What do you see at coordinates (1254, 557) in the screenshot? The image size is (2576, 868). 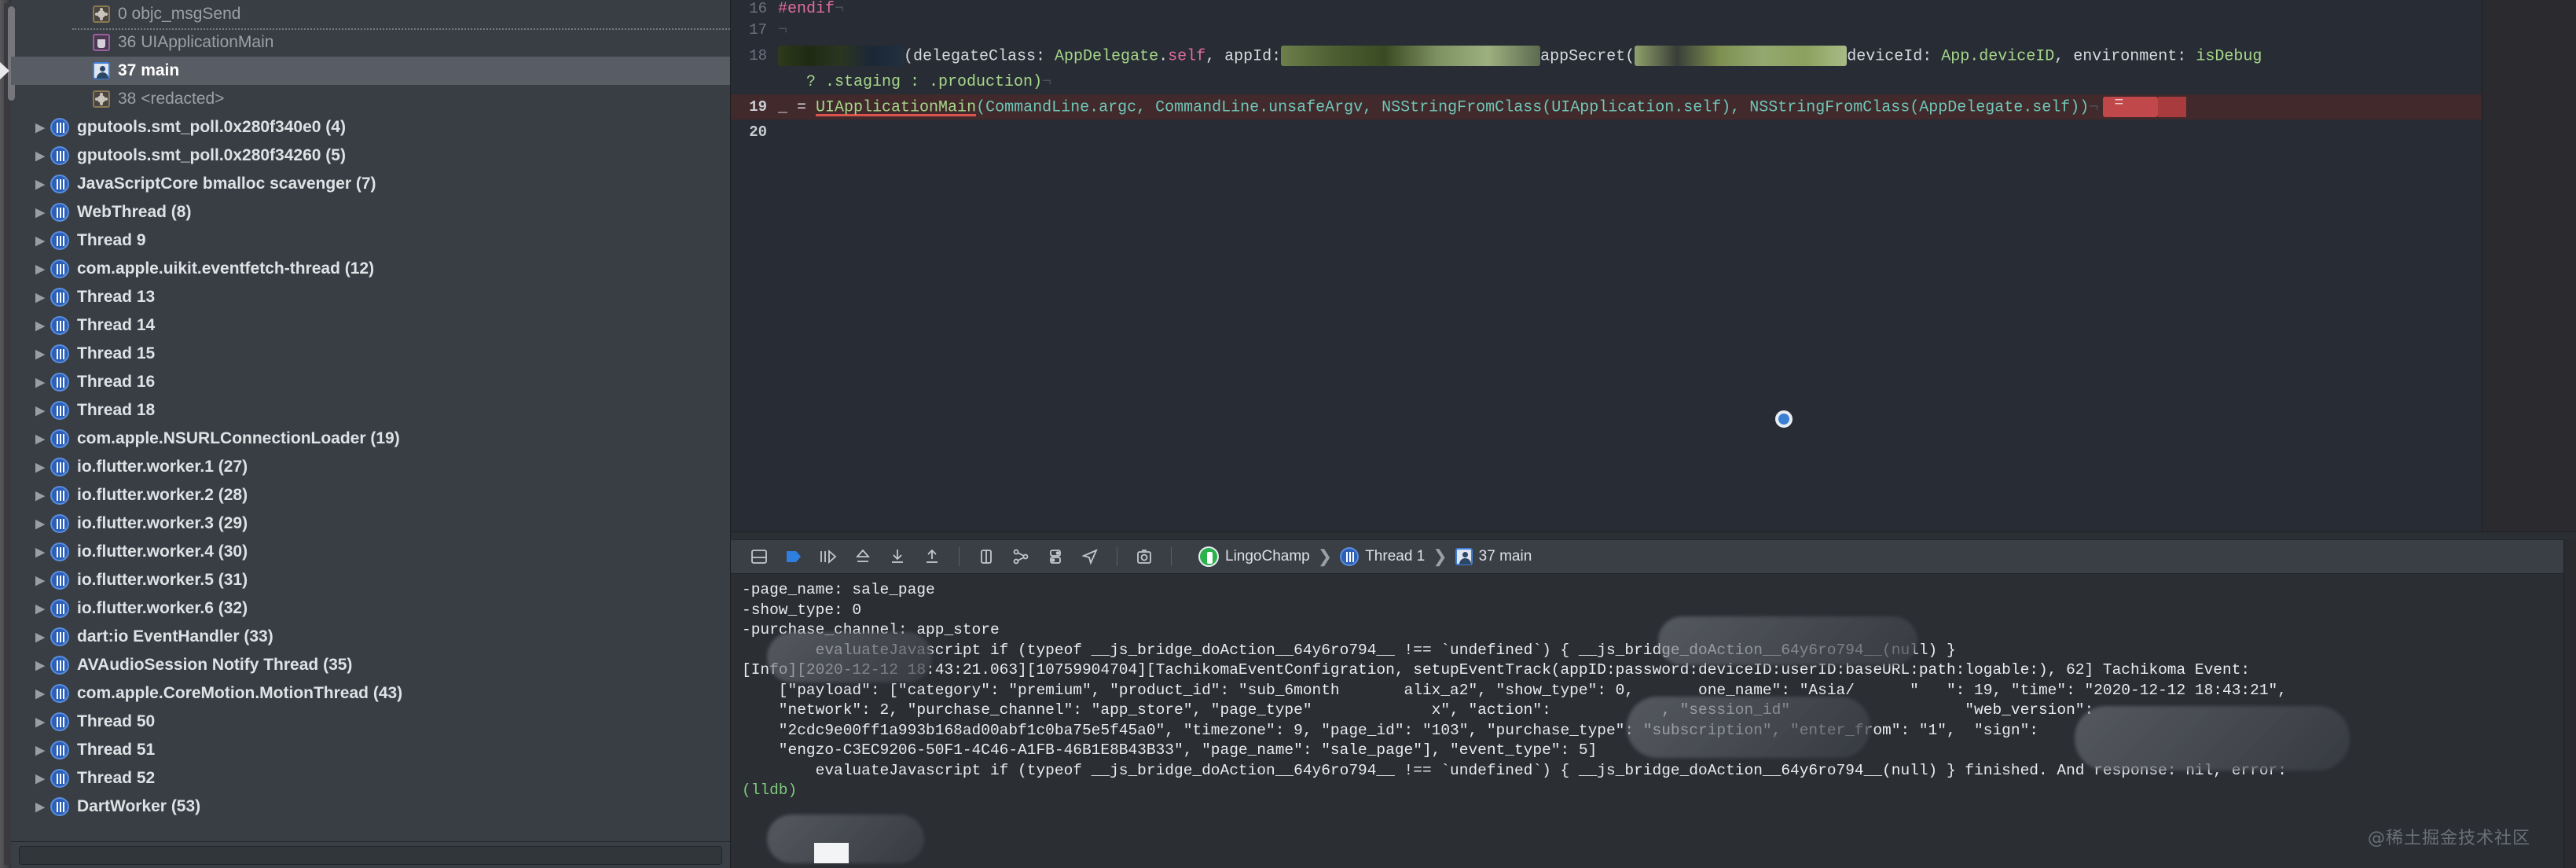 I see `breadcrumb-scheme: LingoChamp` at bounding box center [1254, 557].